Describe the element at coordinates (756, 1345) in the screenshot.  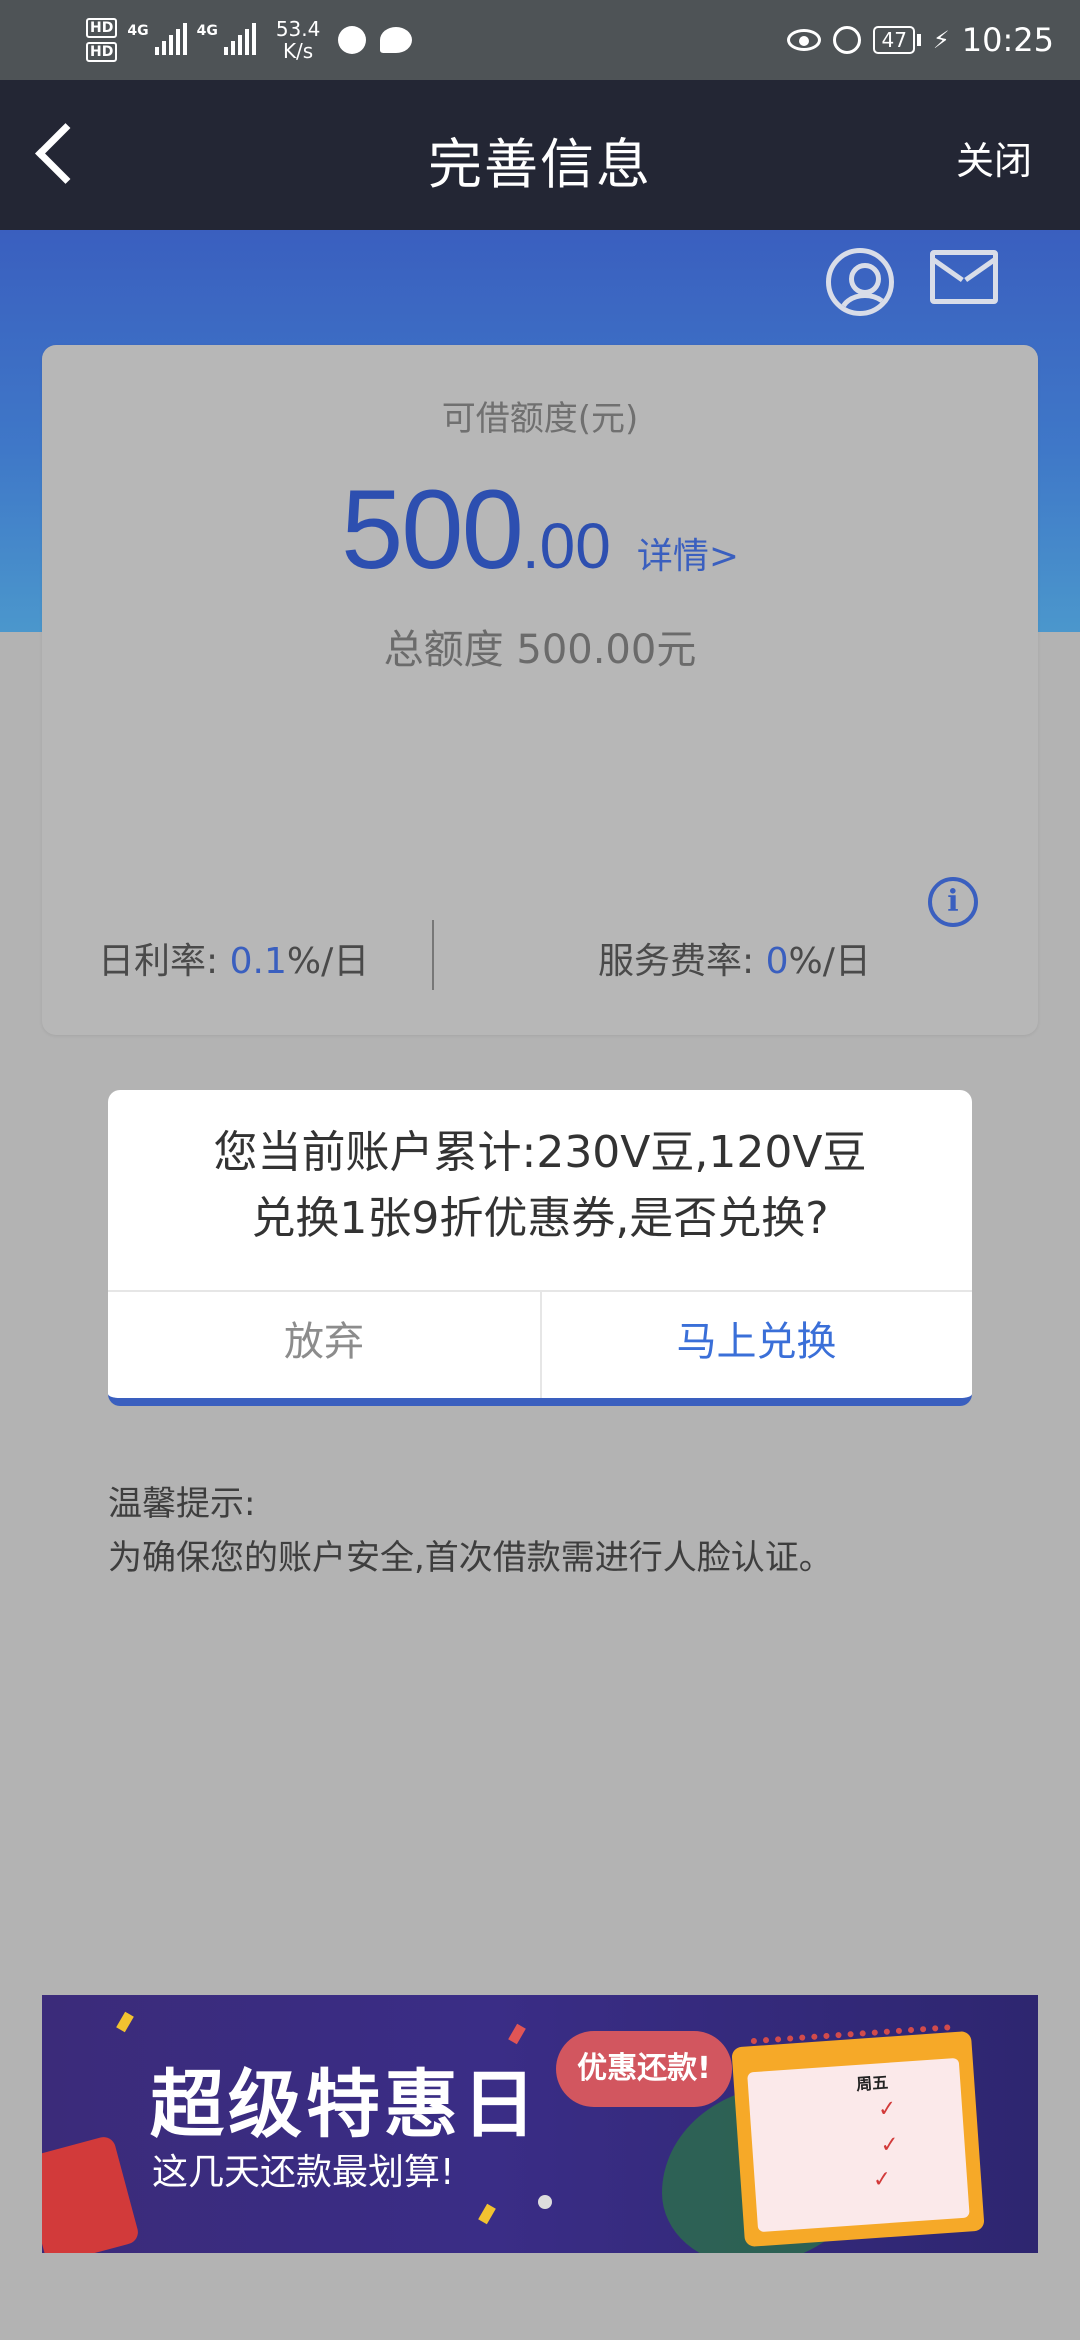
I see `exchange-now-button: 马上兑换` at that location.